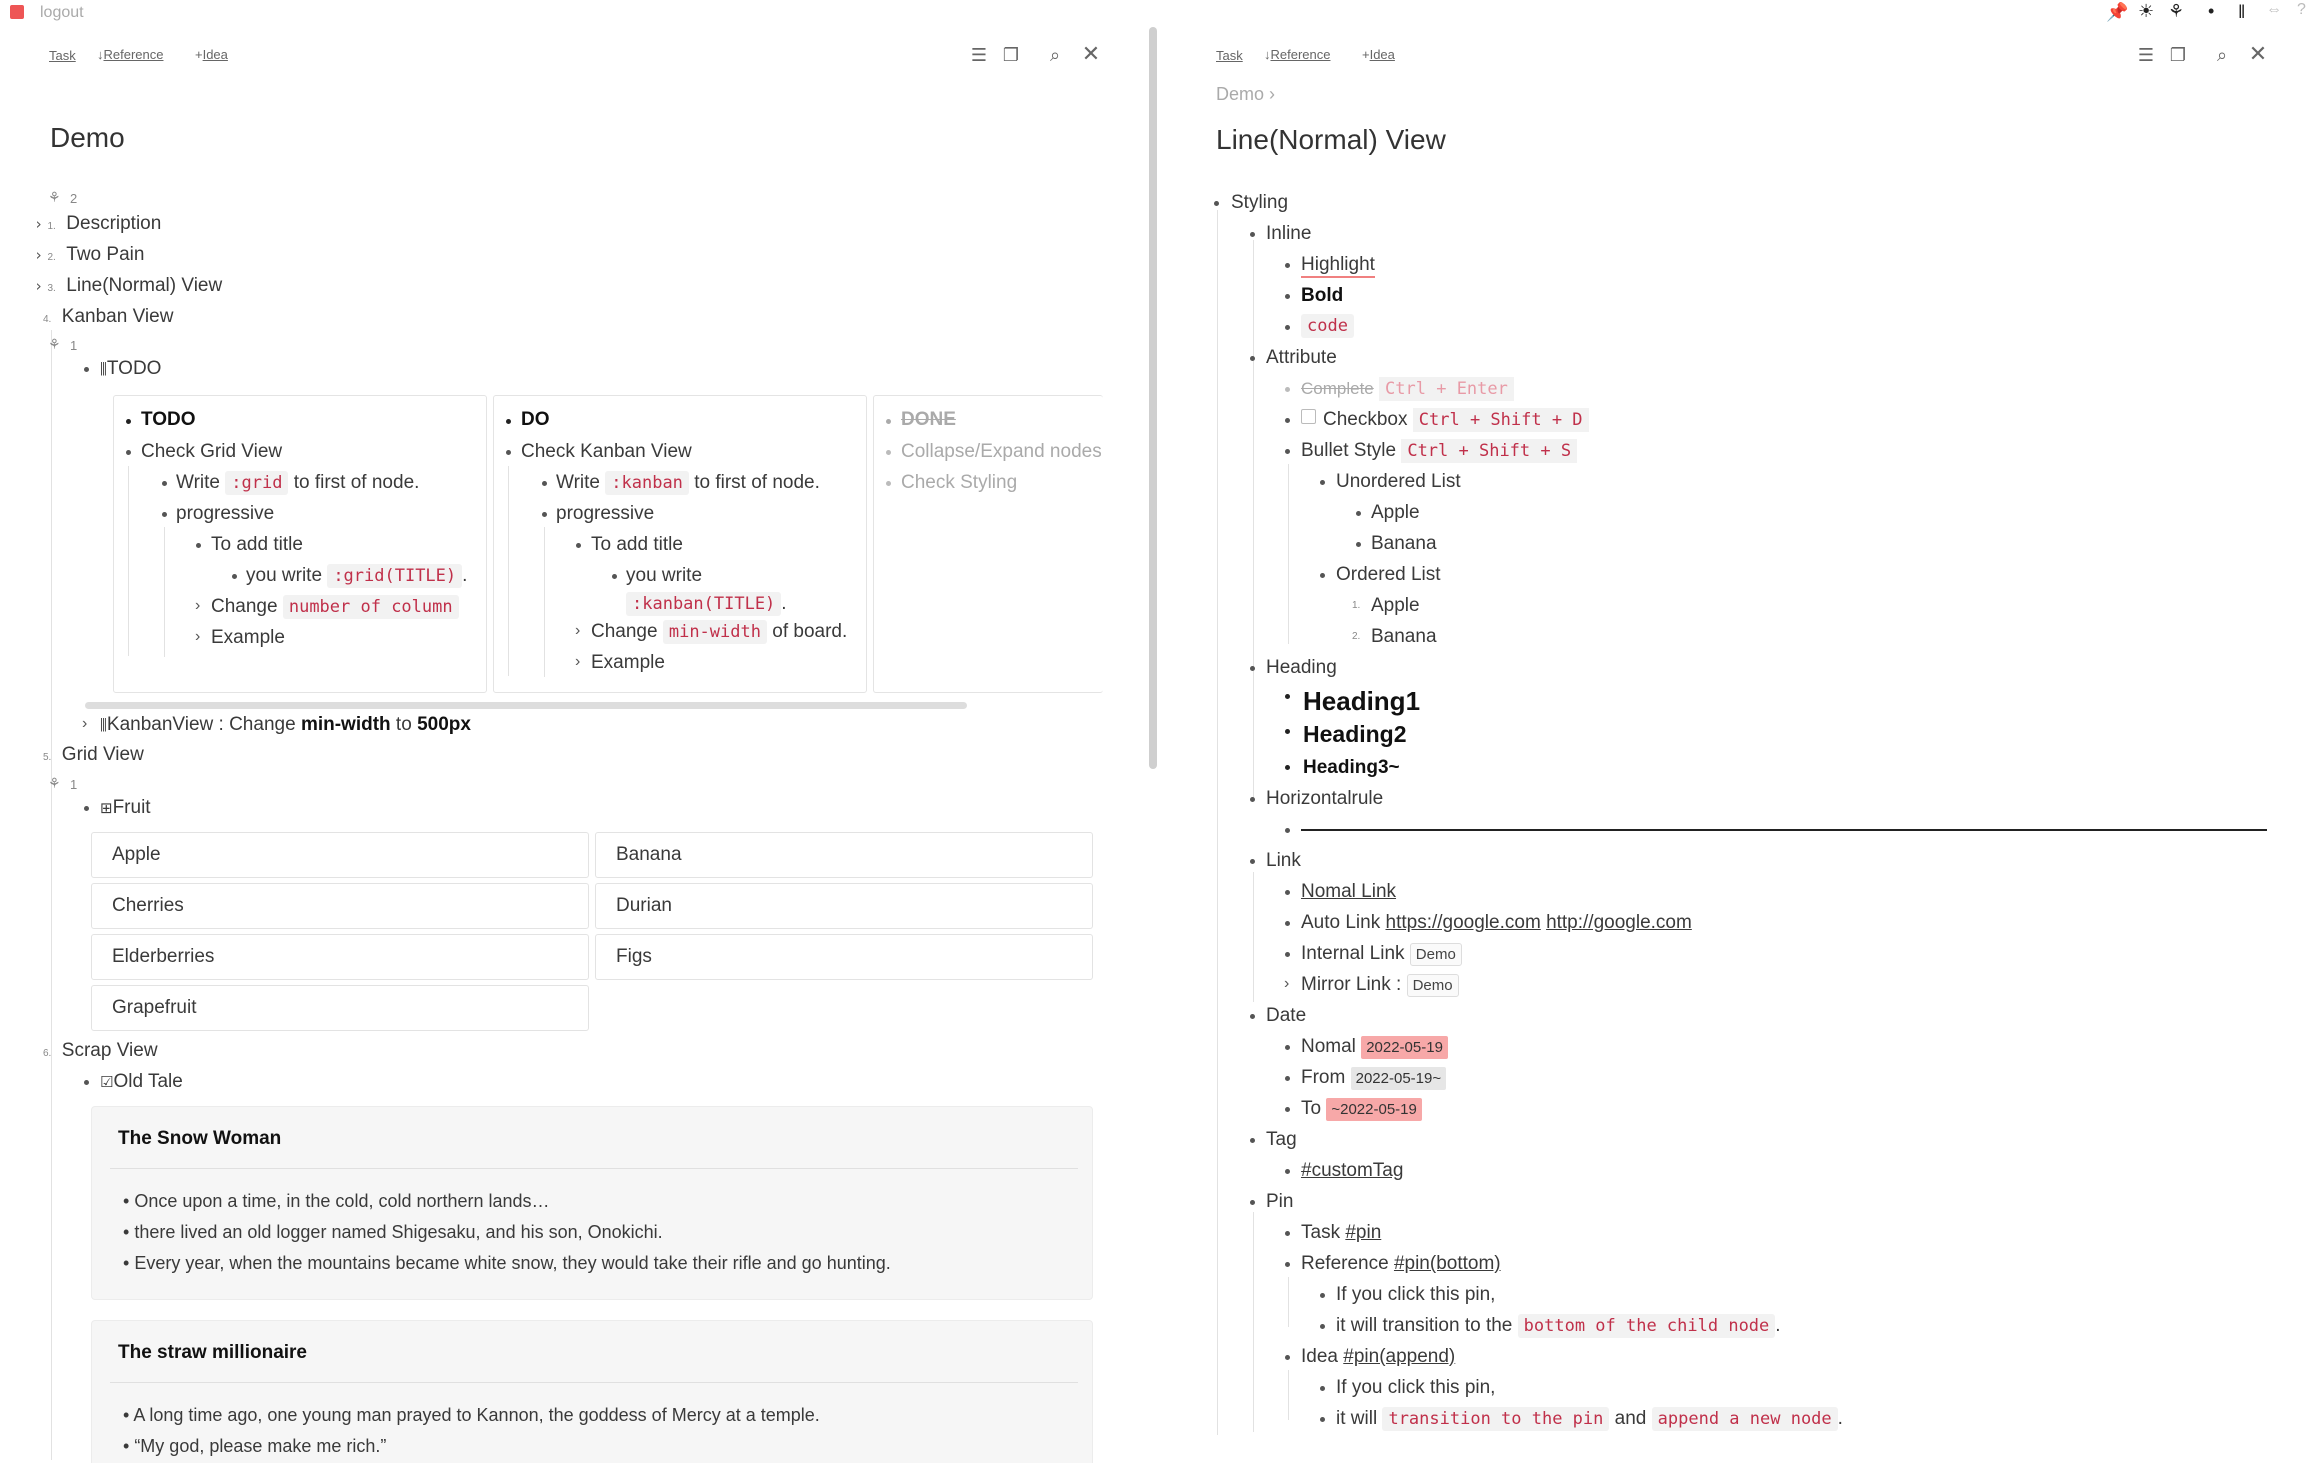 Image resolution: width=2317 pixels, height=1463 pixels. What do you see at coordinates (1404, 1047) in the screenshot?
I see `date-badge: 2022-05-19` at bounding box center [1404, 1047].